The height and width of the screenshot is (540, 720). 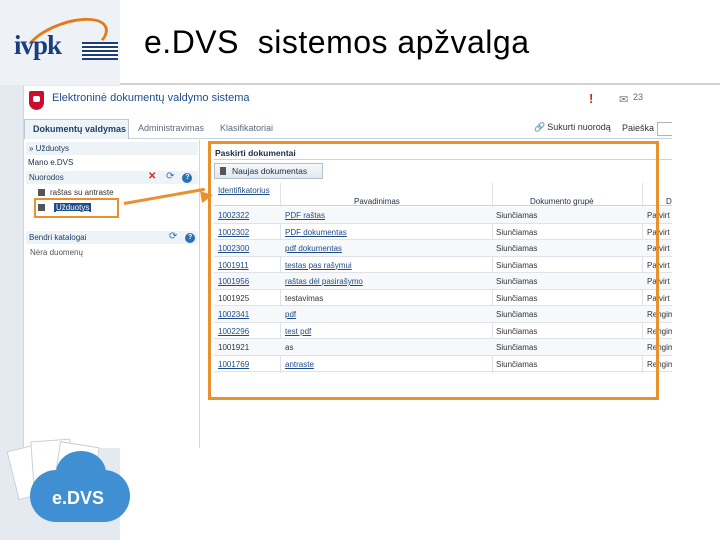 What do you see at coordinates (76, 208) in the screenshot?
I see `selected-item-highlight` at bounding box center [76, 208].